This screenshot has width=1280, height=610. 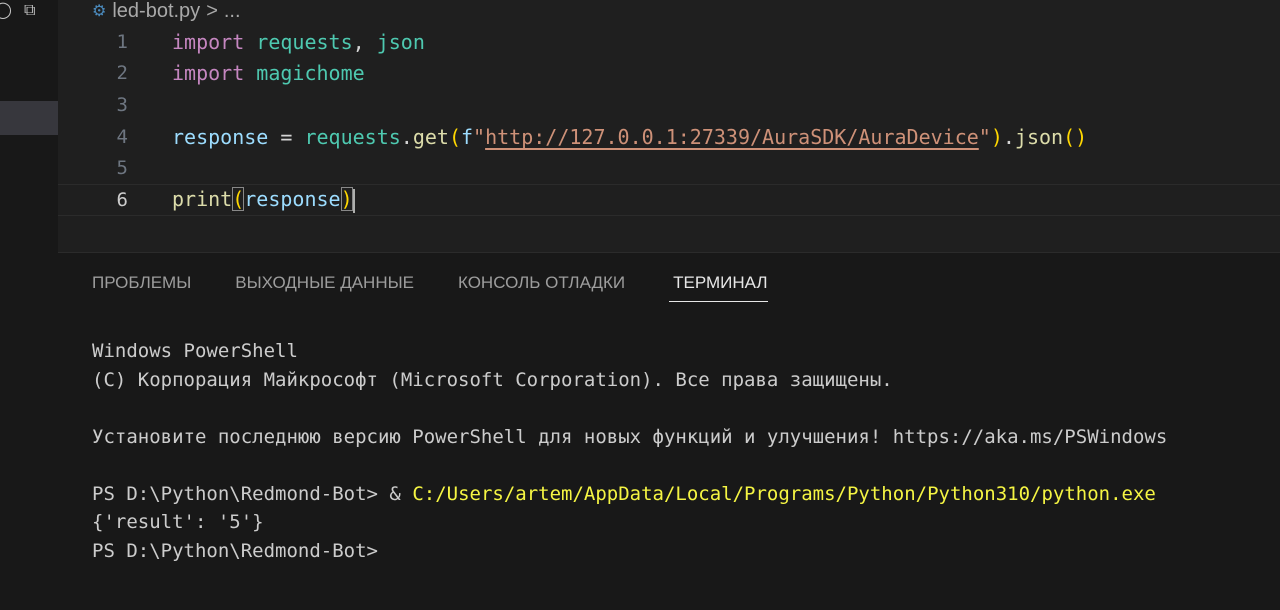 What do you see at coordinates (122, 137) in the screenshot?
I see `line-number: 4` at bounding box center [122, 137].